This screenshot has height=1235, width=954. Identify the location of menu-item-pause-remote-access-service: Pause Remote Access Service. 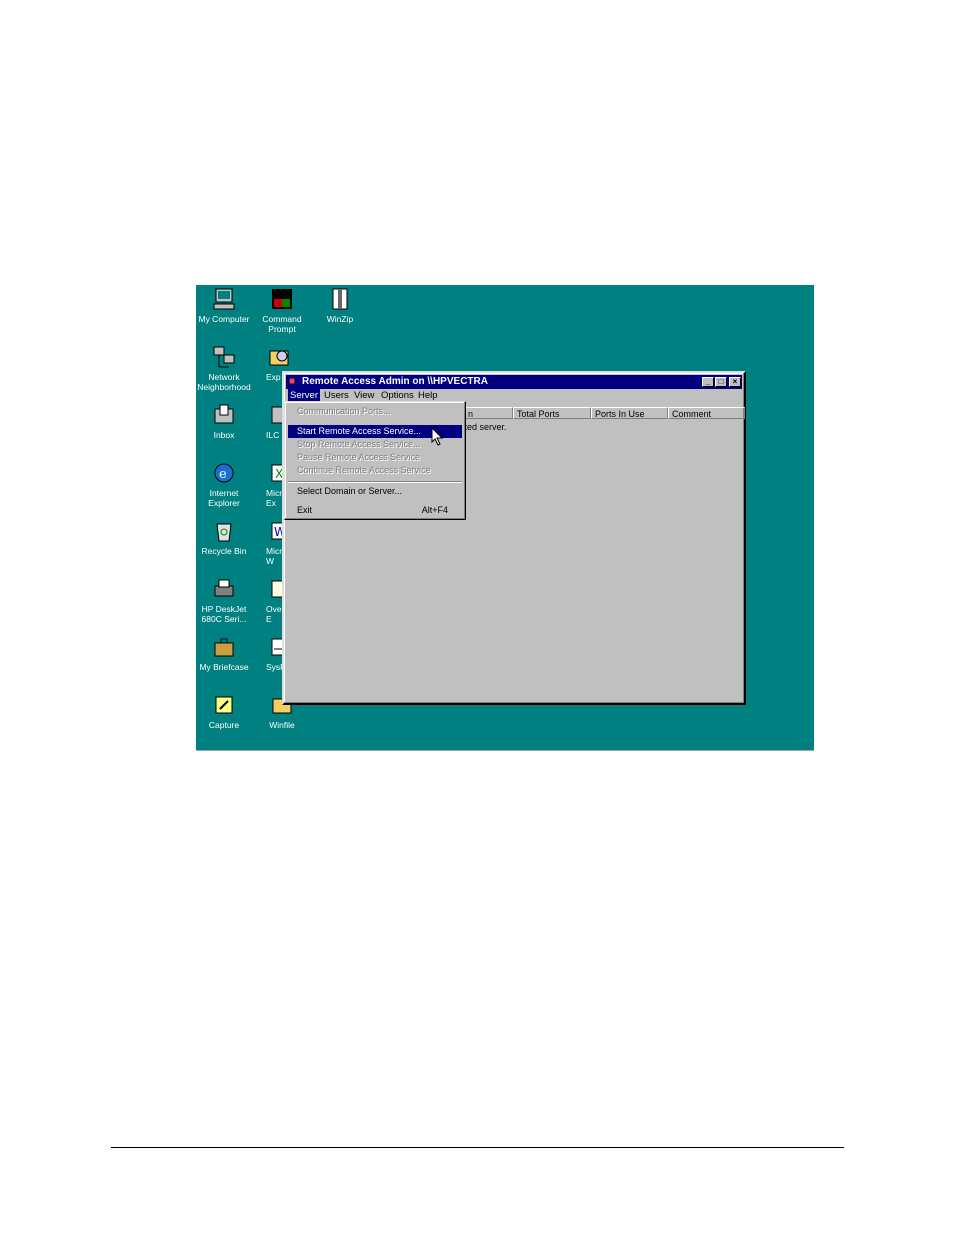
(375, 457).